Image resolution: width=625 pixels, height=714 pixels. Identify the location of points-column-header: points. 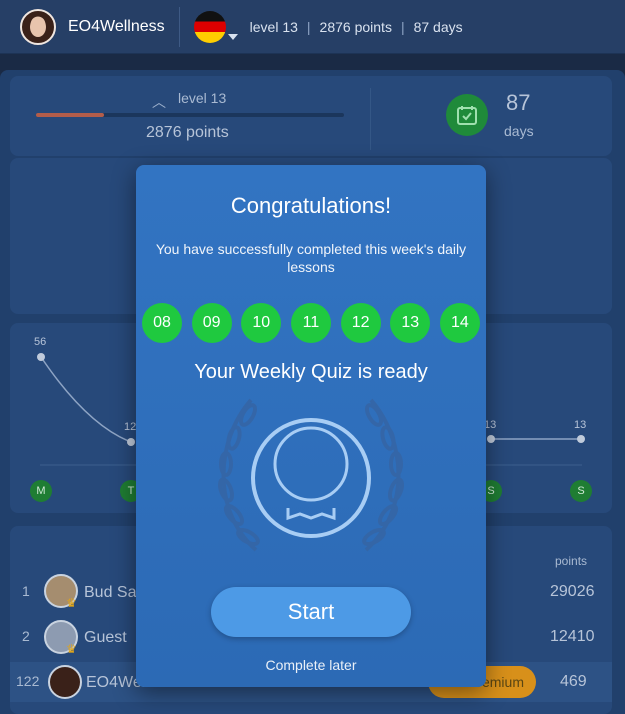
(571, 561).